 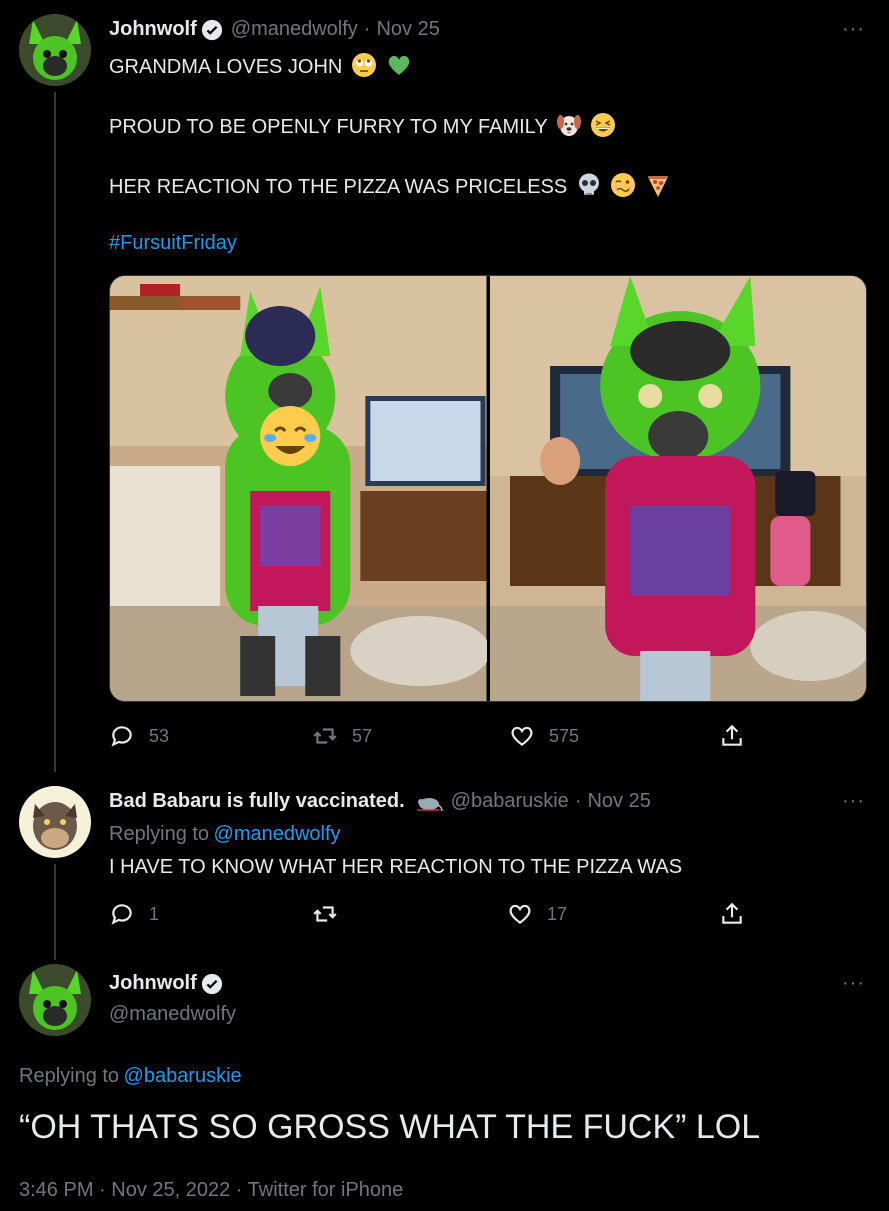 I want to click on woozy-face-emoji, so click(x=623, y=185).